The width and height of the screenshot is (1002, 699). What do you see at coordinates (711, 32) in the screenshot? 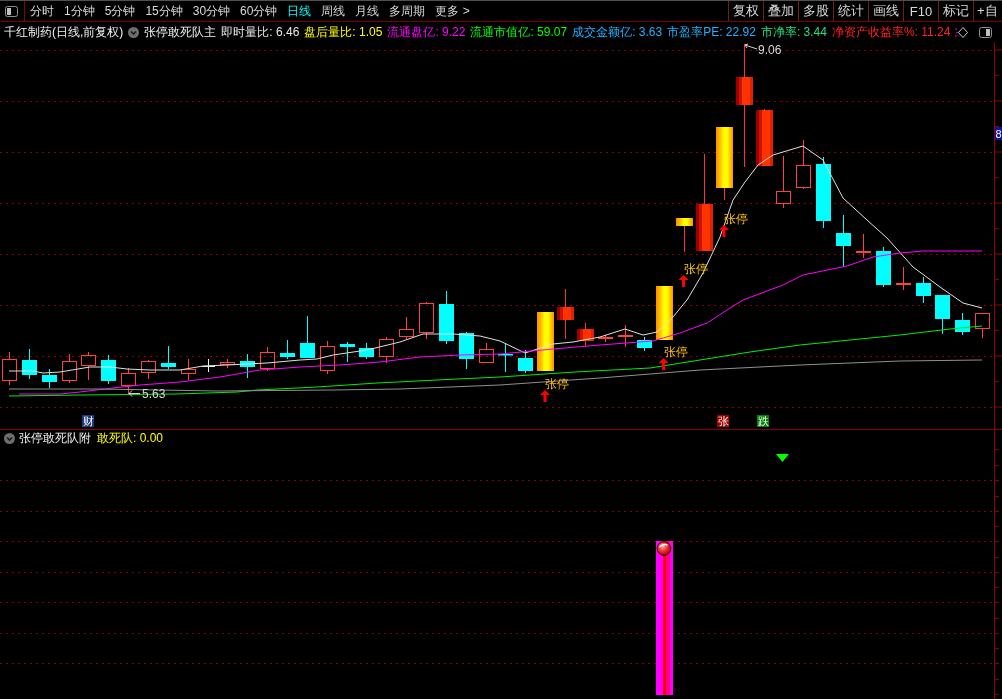
I see `stat-reading: 市盈率PE: 22.92` at bounding box center [711, 32].